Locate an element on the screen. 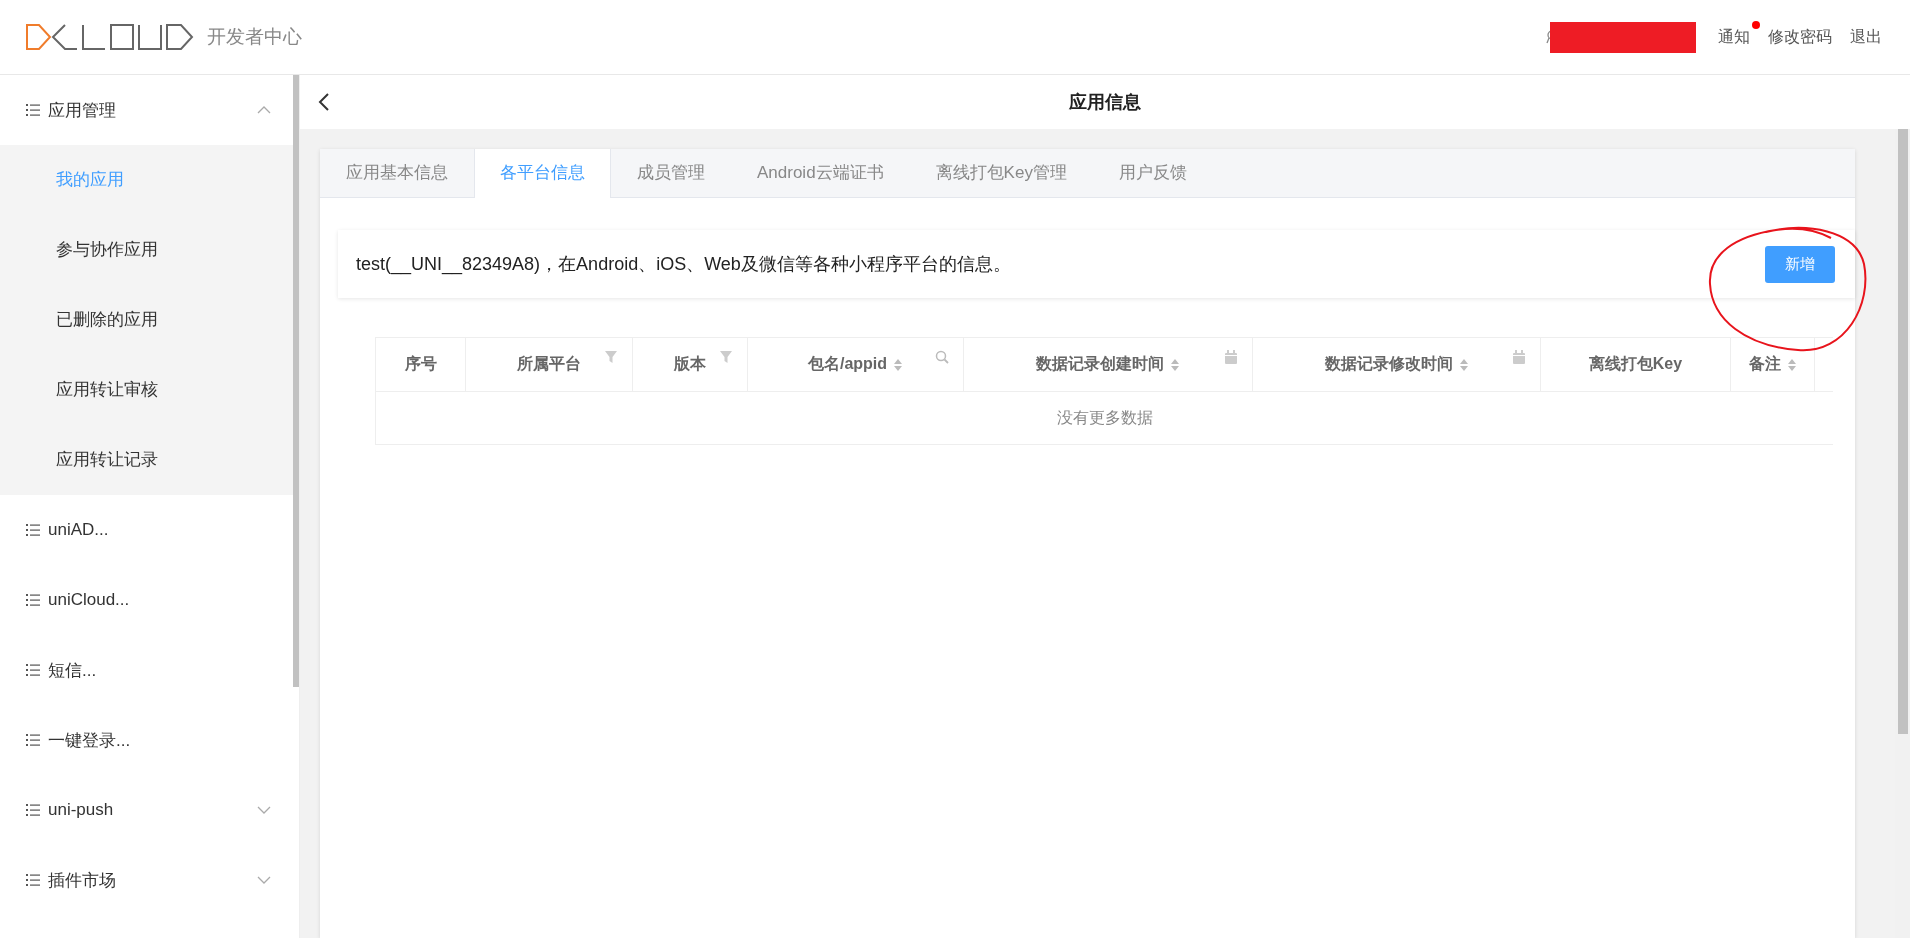  column-header: 数据记录创建时间 is located at coordinates (1100, 364).